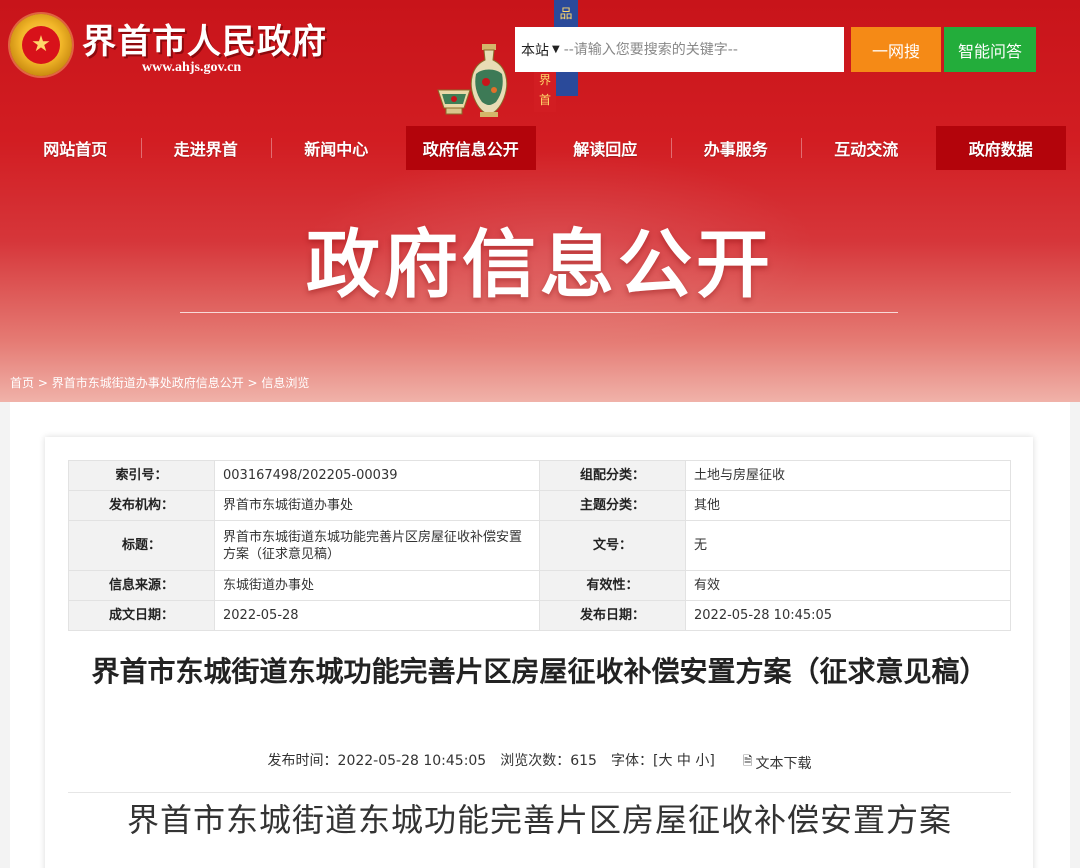  I want to click on site-url: www.ahjs.gov.cn, so click(192, 67).